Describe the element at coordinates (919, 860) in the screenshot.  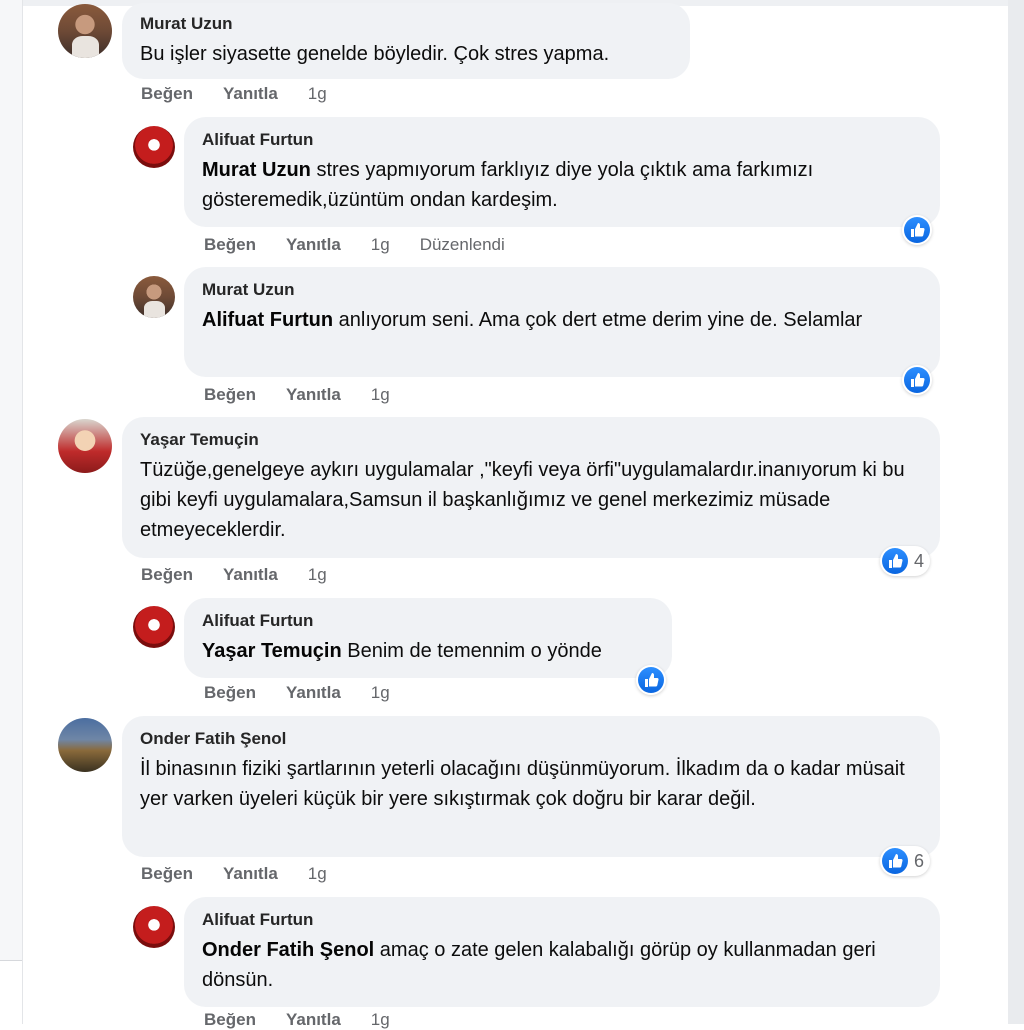
I see `reaction-count: 6` at that location.